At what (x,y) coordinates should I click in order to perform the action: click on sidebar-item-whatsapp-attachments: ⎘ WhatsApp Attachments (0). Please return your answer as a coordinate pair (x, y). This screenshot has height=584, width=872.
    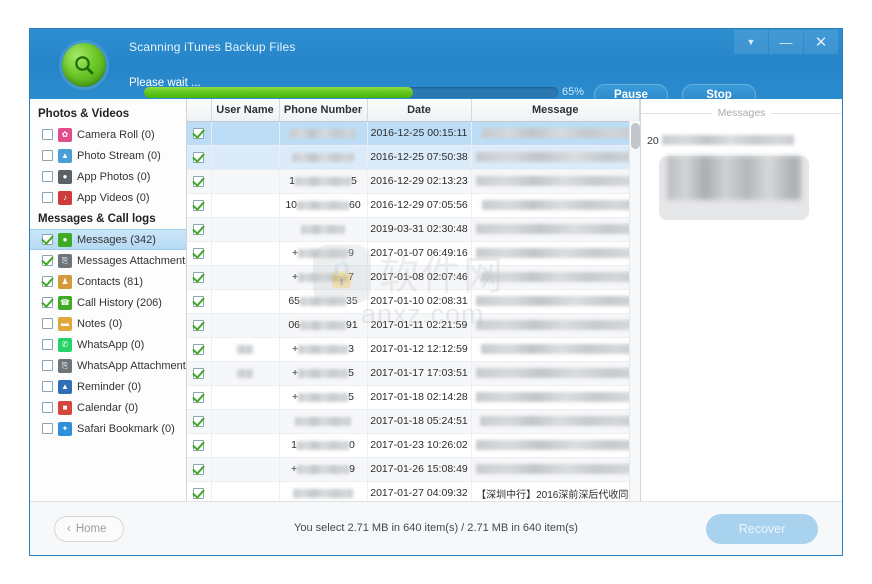
    Looking at the image, I should click on (108, 365).